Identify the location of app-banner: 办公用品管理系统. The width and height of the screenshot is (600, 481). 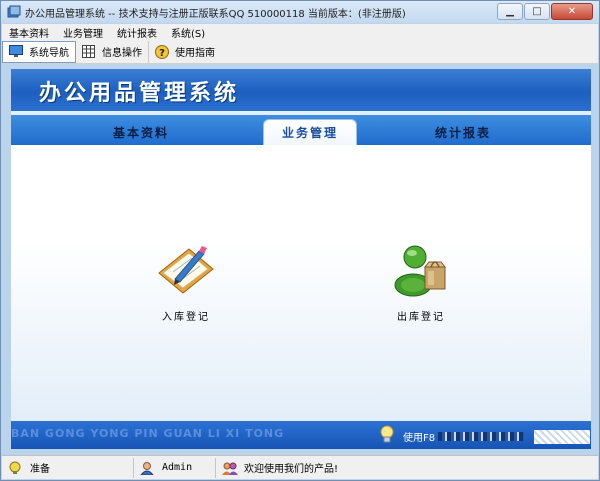
(301, 90).